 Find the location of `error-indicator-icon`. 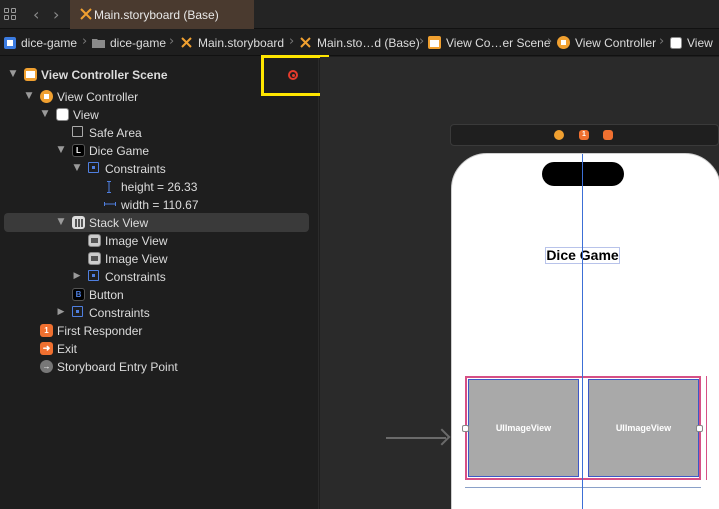

error-indicator-icon is located at coordinates (293, 75).